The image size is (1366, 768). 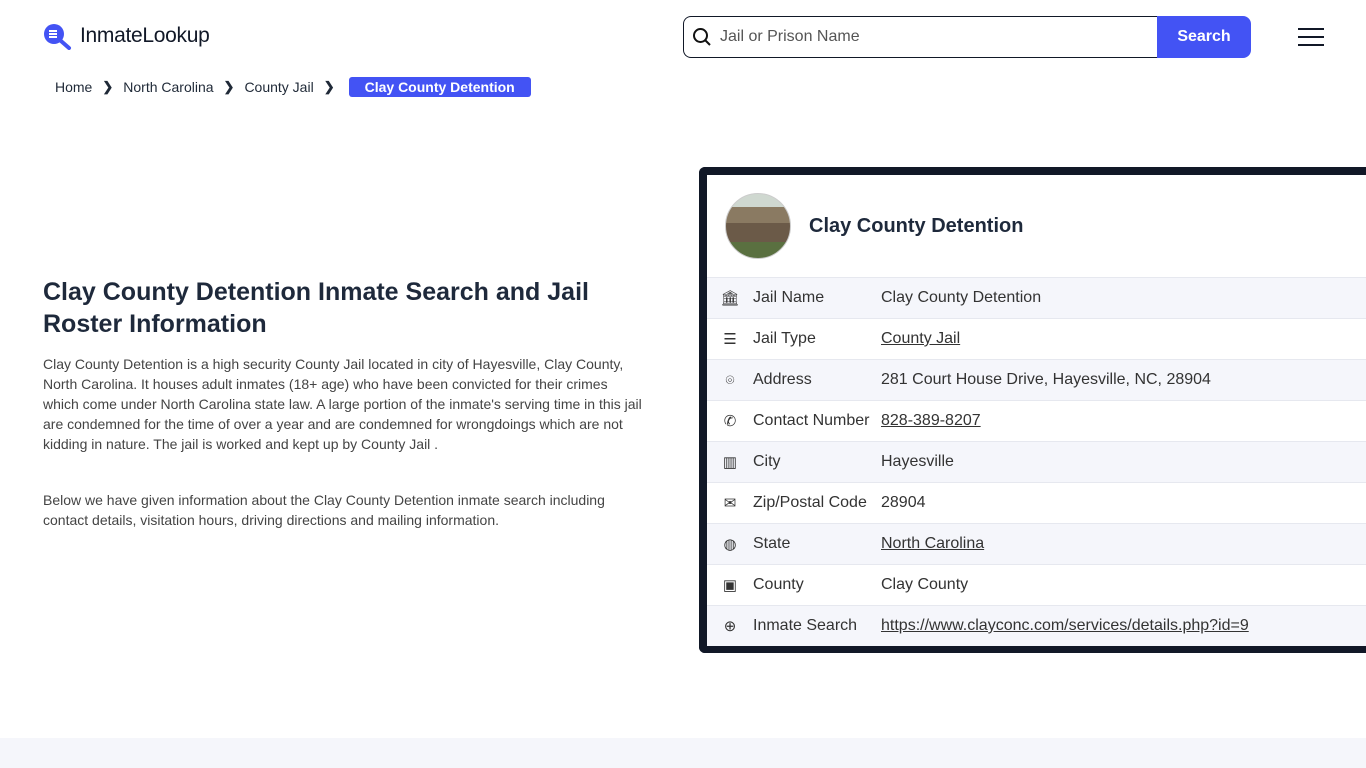 What do you see at coordinates (931, 421) in the screenshot?
I see `row-link: 828-389-8207` at bounding box center [931, 421].